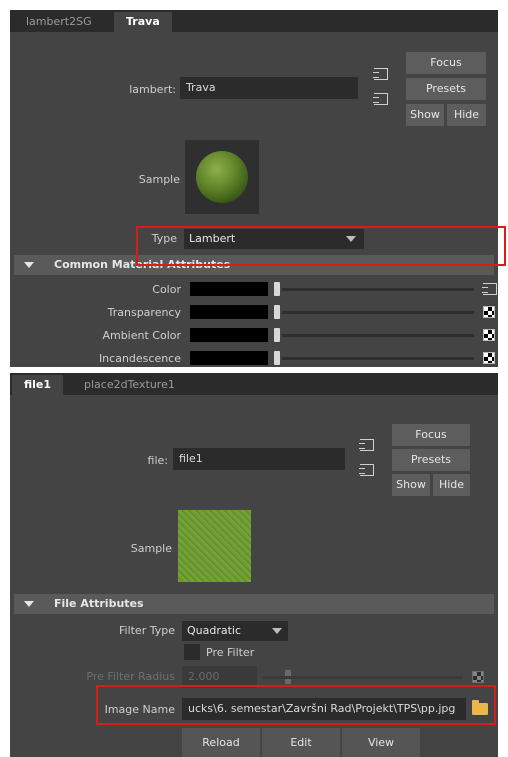  What do you see at coordinates (254, 21) in the screenshot?
I see `tab-bar: lambert2SG Trava` at bounding box center [254, 21].